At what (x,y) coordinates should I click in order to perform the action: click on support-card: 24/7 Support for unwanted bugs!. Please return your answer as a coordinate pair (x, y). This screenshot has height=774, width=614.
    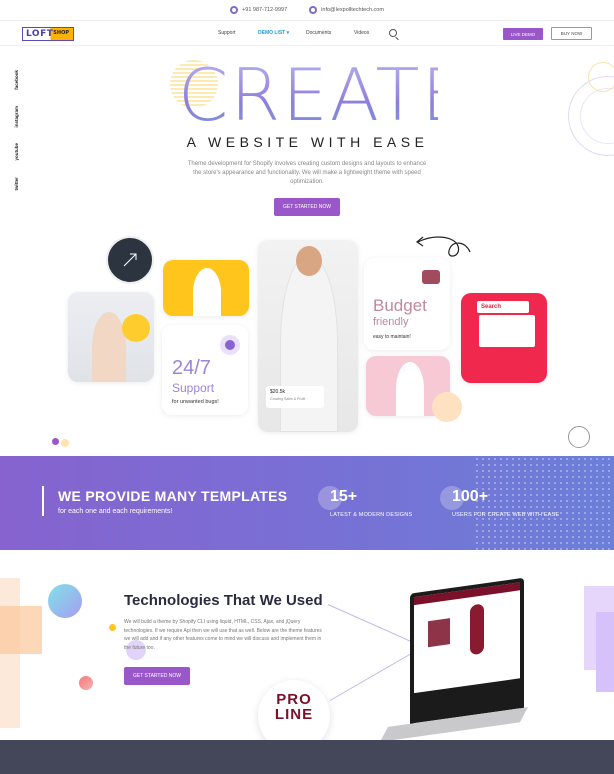
    Looking at the image, I should click on (205, 370).